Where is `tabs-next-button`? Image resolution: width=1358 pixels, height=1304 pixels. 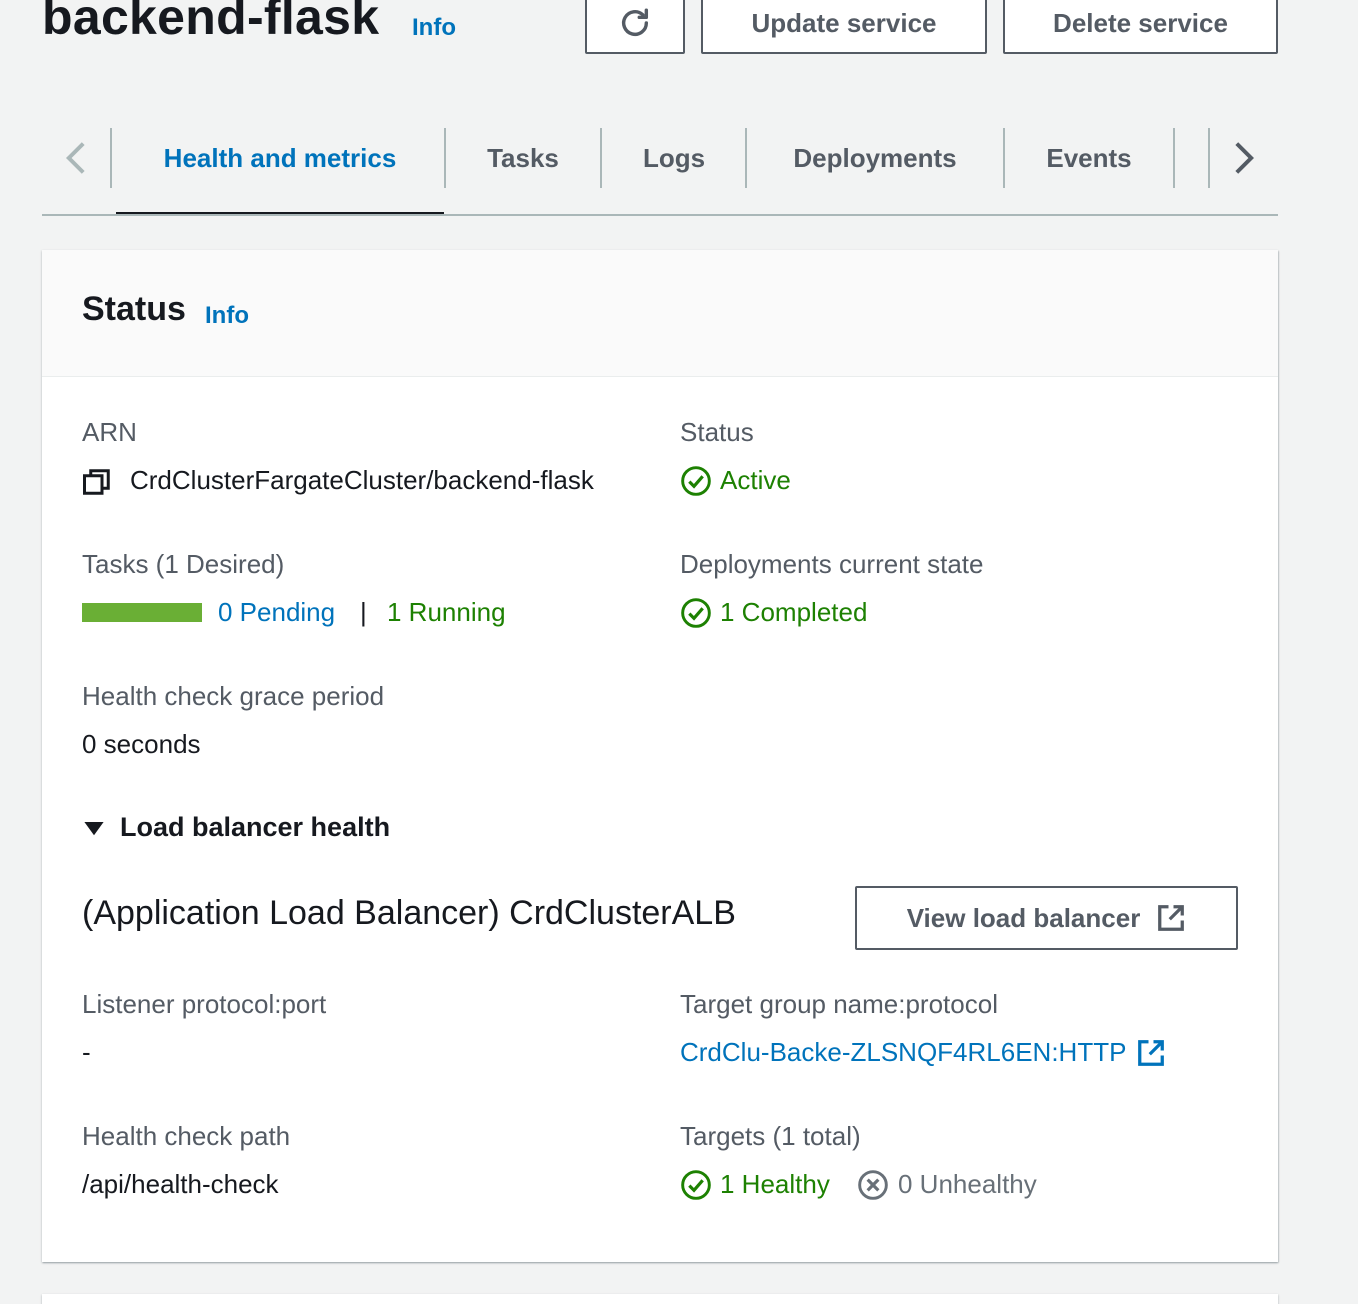
tabs-next-button is located at coordinates (1244, 158).